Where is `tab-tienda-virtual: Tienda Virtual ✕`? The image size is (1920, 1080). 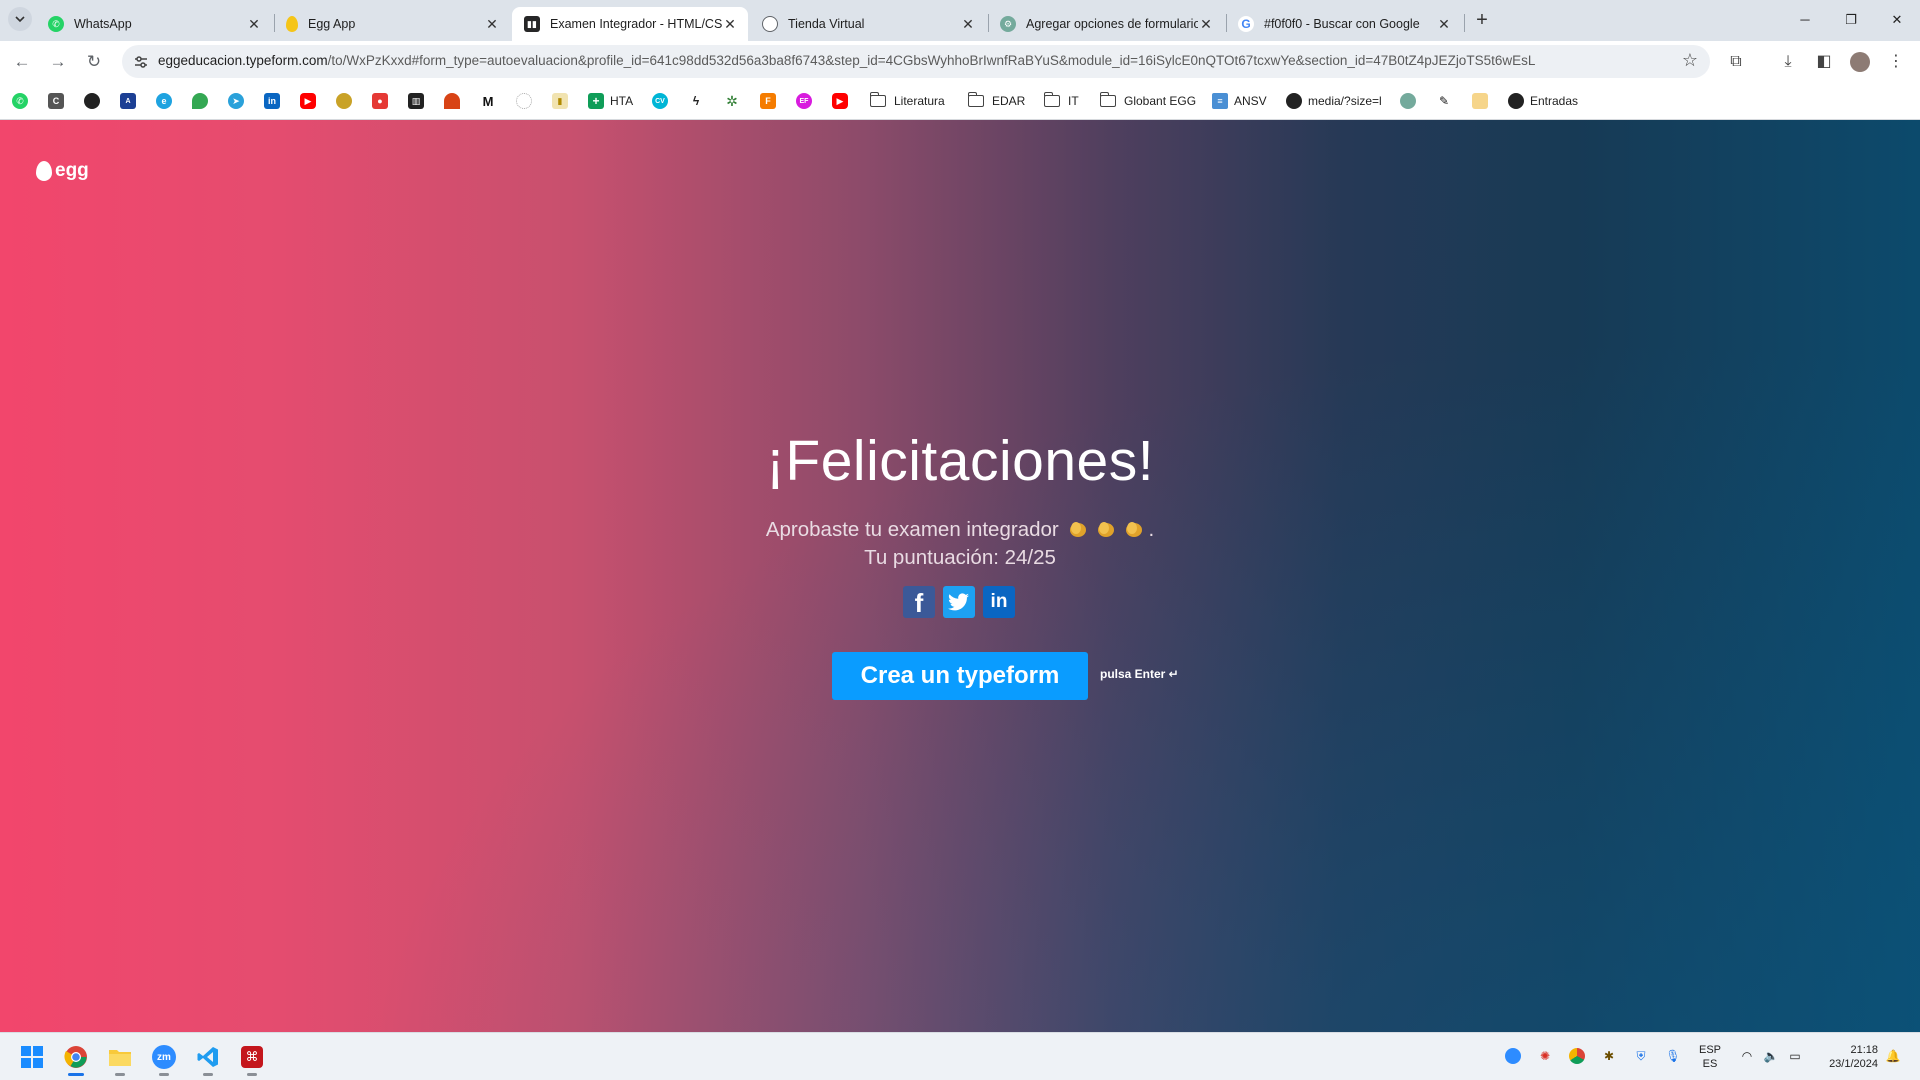 tab-tienda-virtual: Tienda Virtual ✕ is located at coordinates (868, 24).